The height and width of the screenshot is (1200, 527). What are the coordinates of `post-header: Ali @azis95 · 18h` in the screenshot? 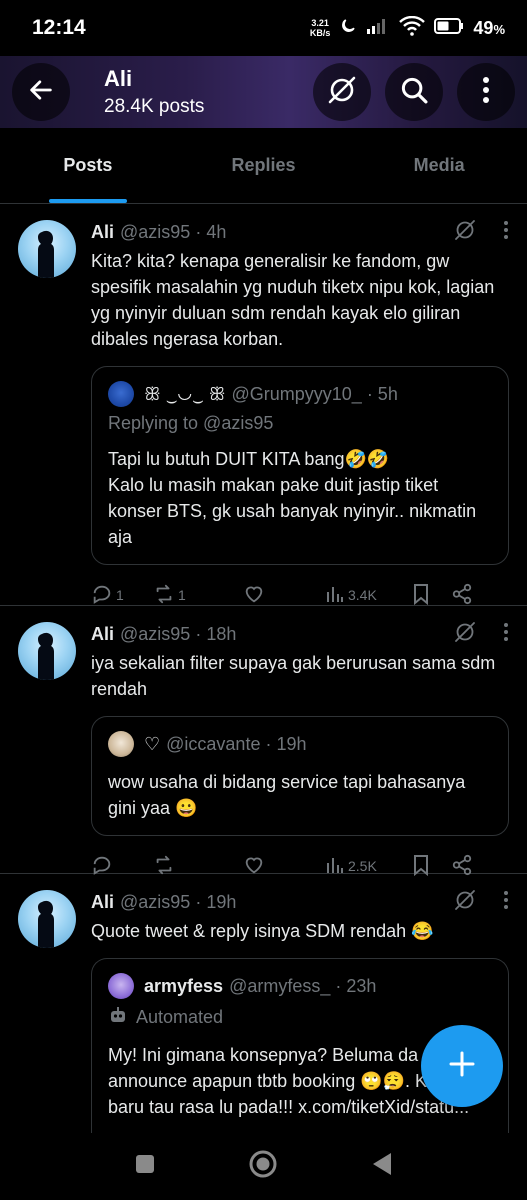 It's located at (300, 634).